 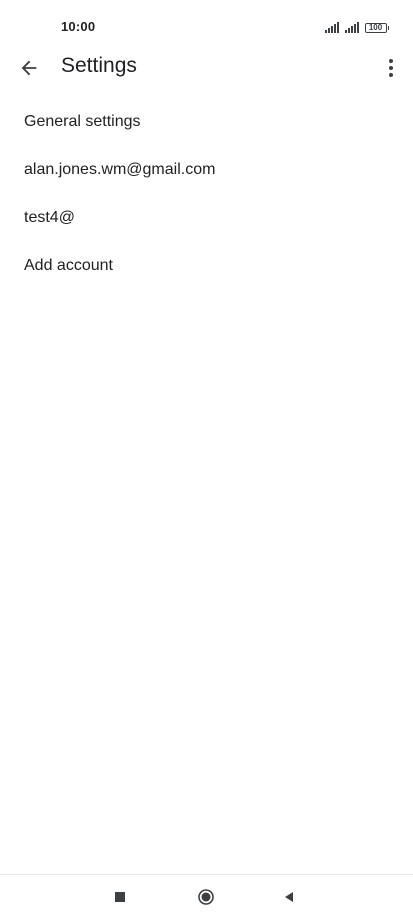 I want to click on back-button, so click(x=29, y=68).